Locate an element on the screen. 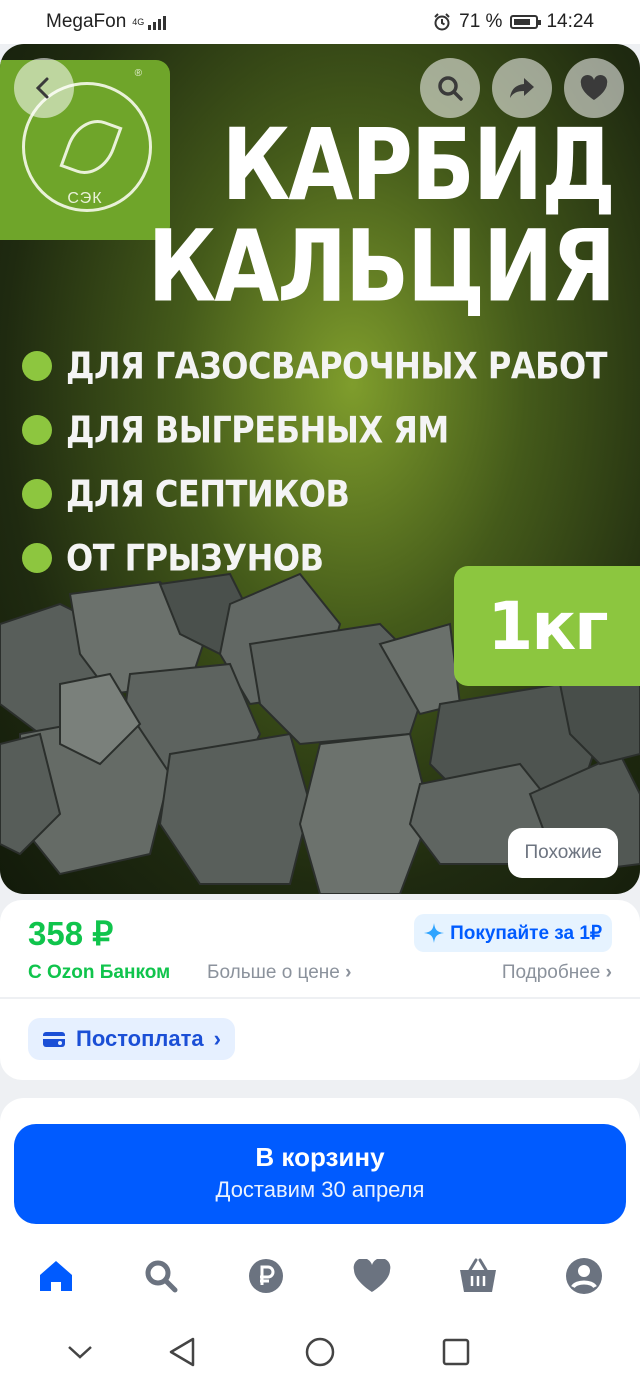 Image resolution: width=640 pixels, height=1387 pixels. network-type: 4G is located at coordinates (138, 21).